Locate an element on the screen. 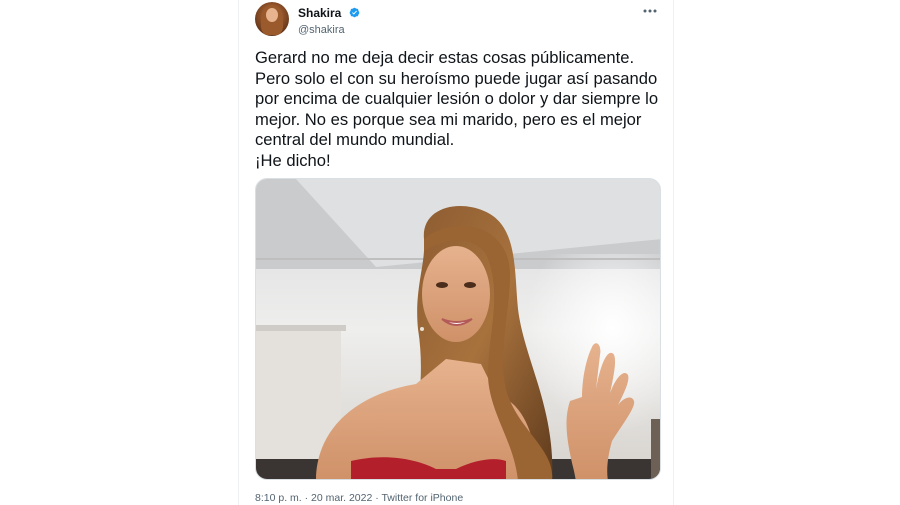  avatar is located at coordinates (272, 19).